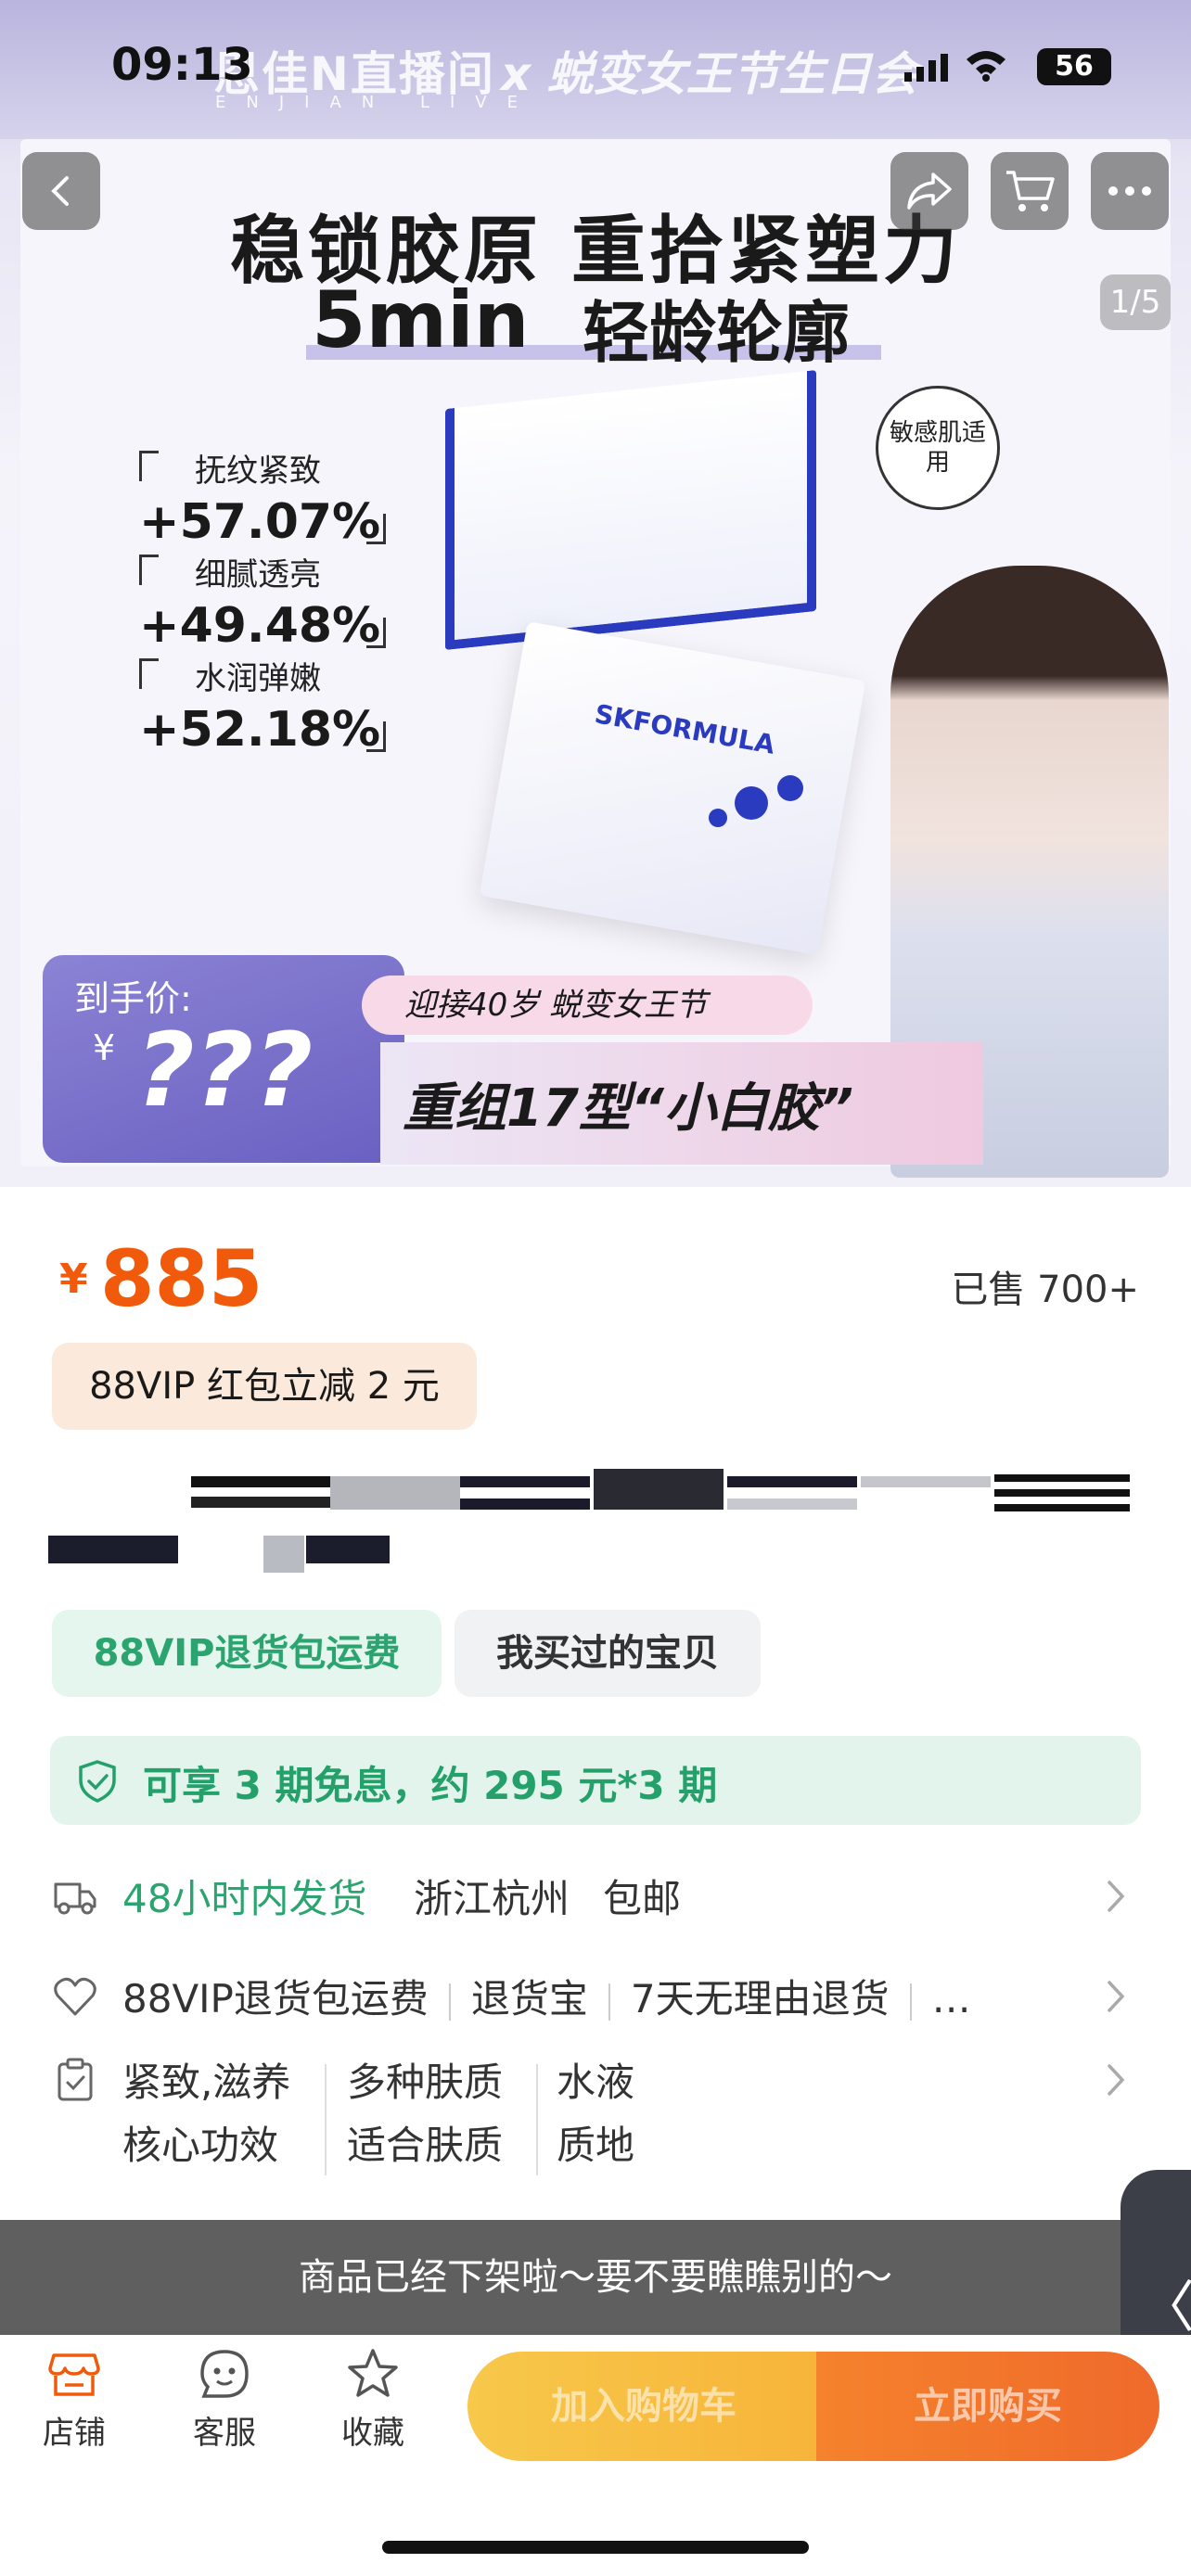 The width and height of the screenshot is (1191, 2576). Describe the element at coordinates (628, 1109) in the screenshot. I see `slogan-main: 重组17型“小白胶”` at that location.